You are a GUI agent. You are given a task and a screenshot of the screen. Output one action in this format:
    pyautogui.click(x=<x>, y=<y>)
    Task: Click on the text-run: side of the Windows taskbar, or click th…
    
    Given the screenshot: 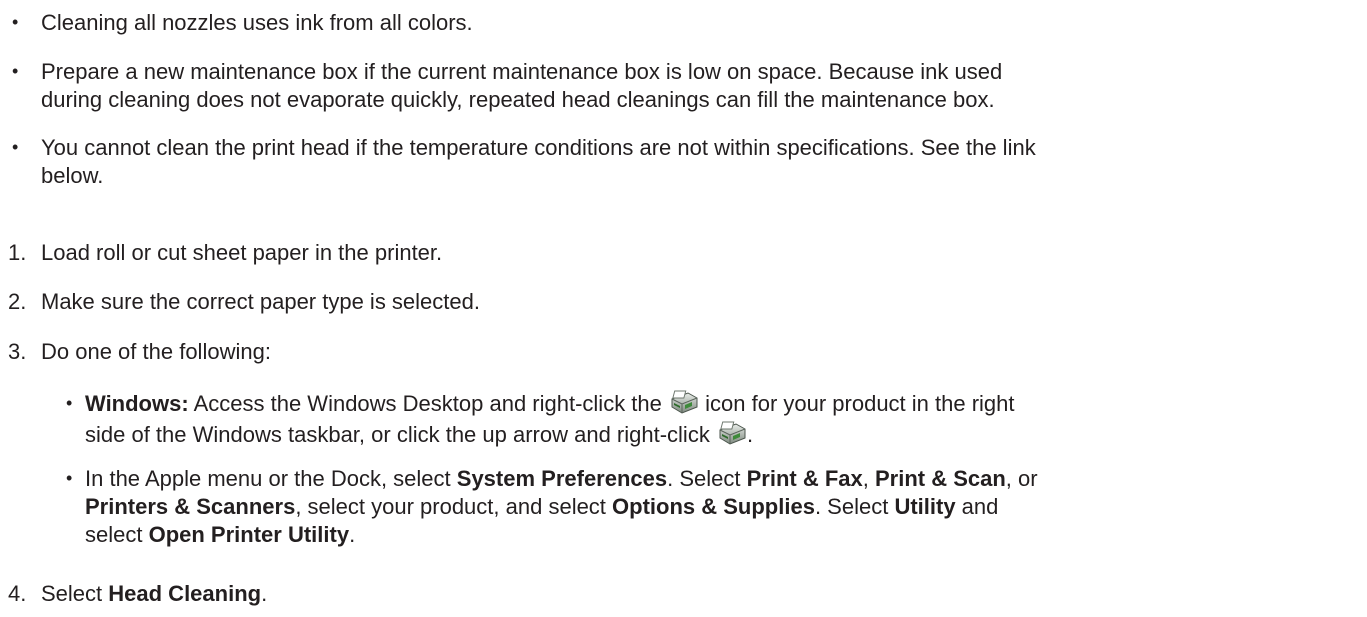 What is the action you would take?
    pyautogui.click(x=400, y=434)
    